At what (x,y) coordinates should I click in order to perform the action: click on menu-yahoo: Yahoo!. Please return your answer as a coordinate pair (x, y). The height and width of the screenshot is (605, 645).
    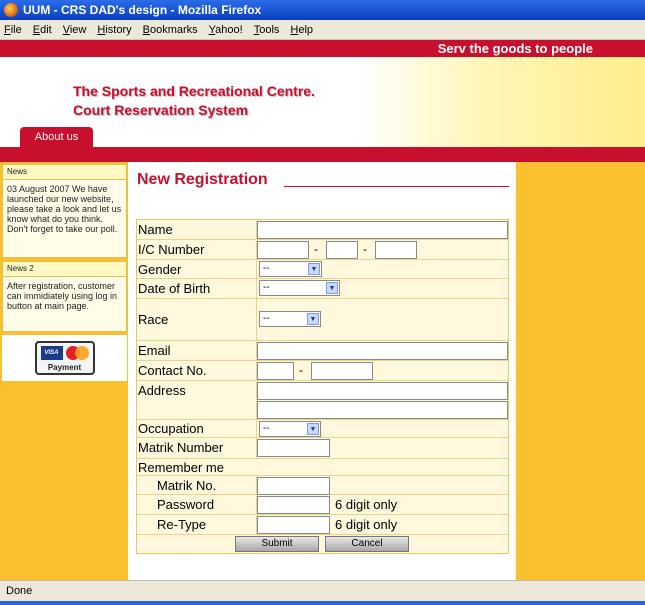
    Looking at the image, I should click on (226, 30).